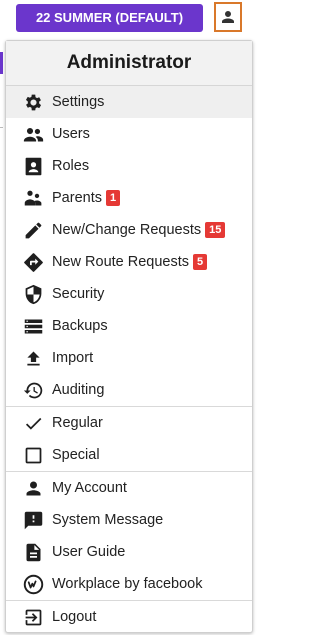 This screenshot has height=635, width=320. What do you see at coordinates (129, 423) in the screenshot?
I see `menu-item-regular: Regular` at bounding box center [129, 423].